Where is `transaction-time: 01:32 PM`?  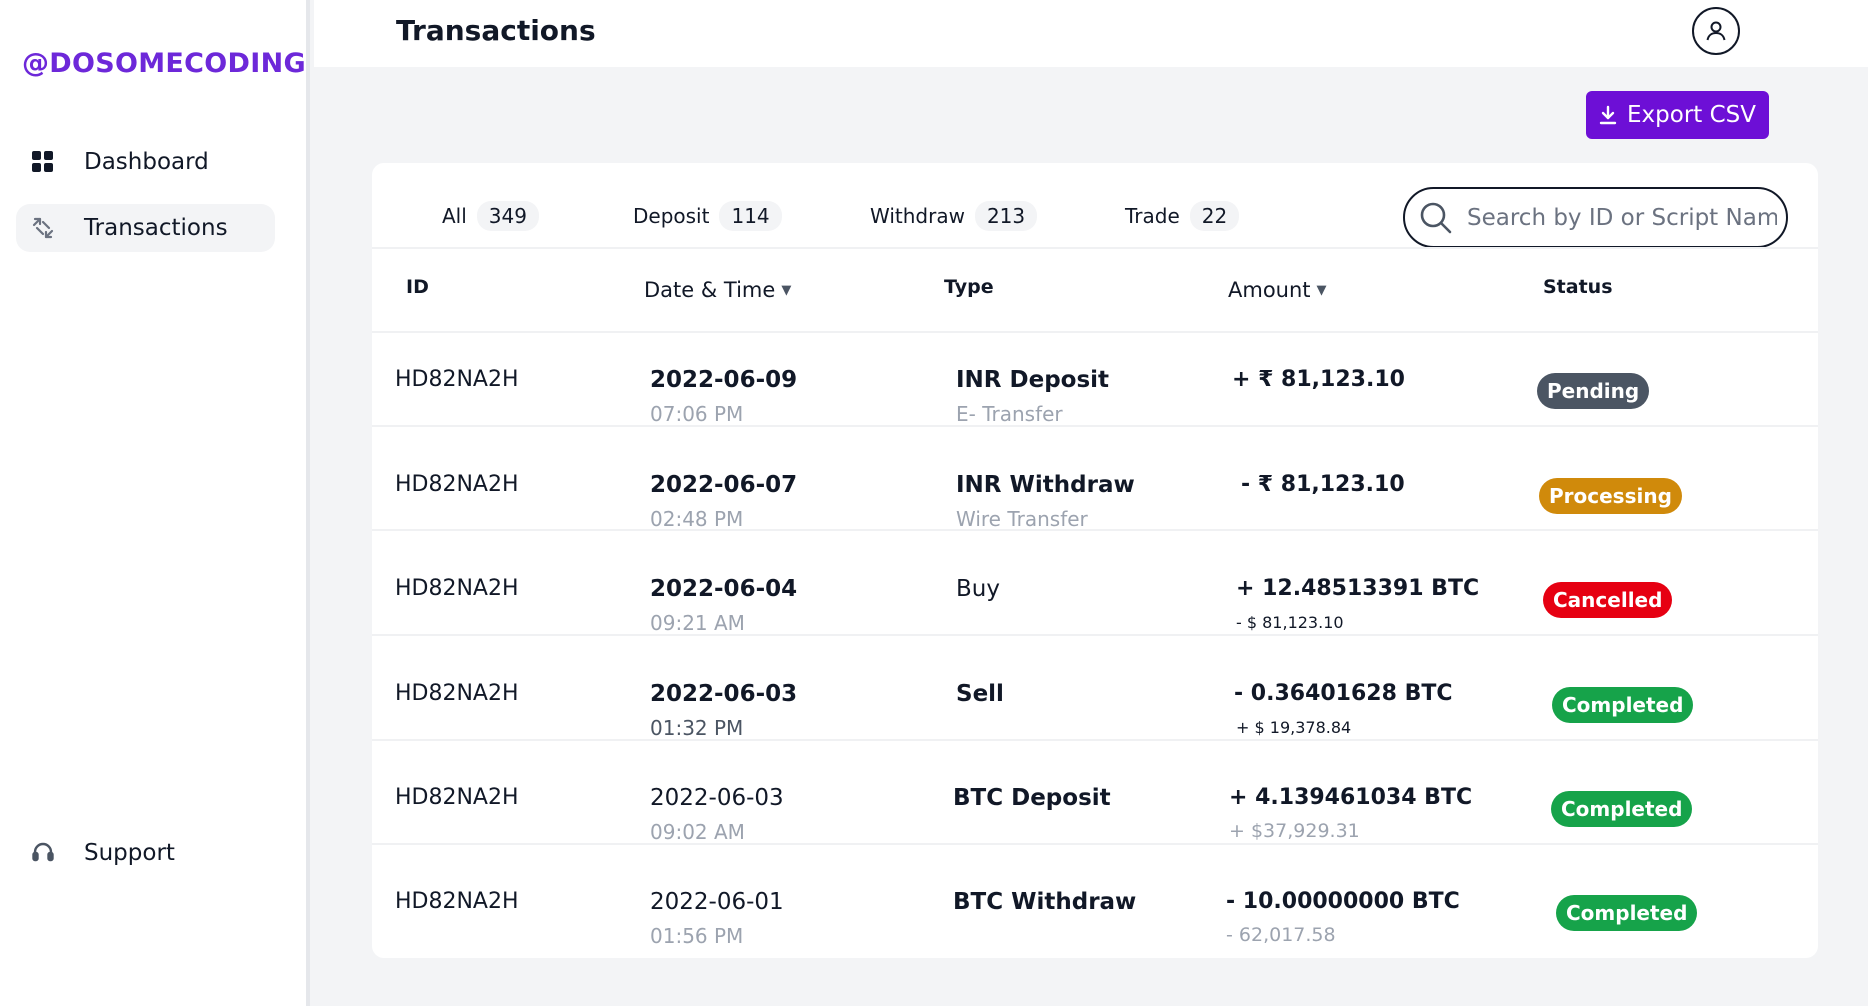
transaction-time: 01:32 PM is located at coordinates (697, 728).